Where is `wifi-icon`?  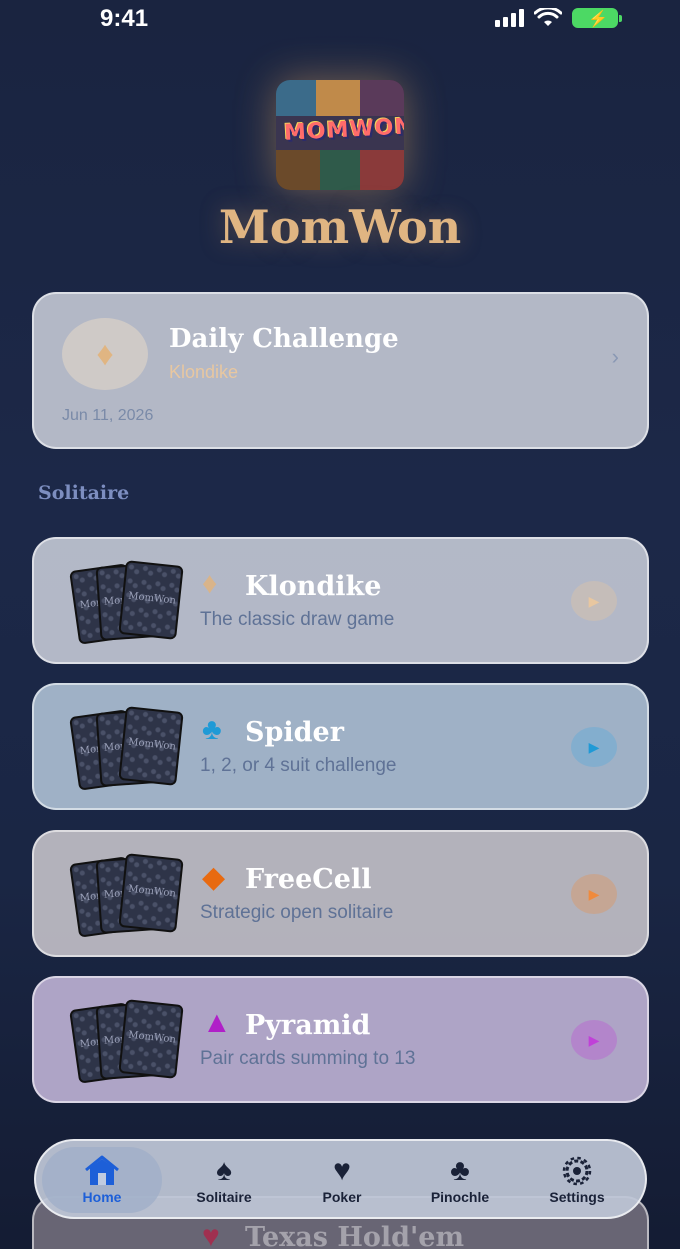 wifi-icon is located at coordinates (548, 17).